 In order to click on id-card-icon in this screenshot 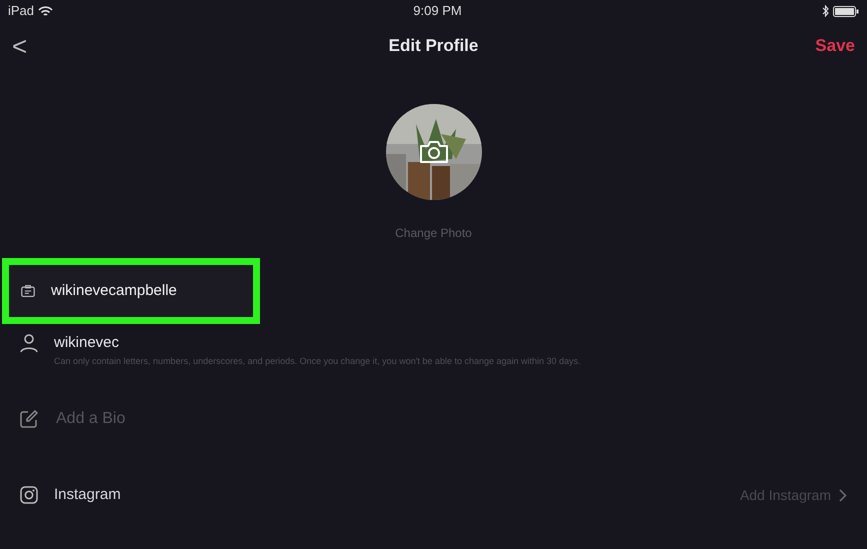, I will do `click(28, 291)`.